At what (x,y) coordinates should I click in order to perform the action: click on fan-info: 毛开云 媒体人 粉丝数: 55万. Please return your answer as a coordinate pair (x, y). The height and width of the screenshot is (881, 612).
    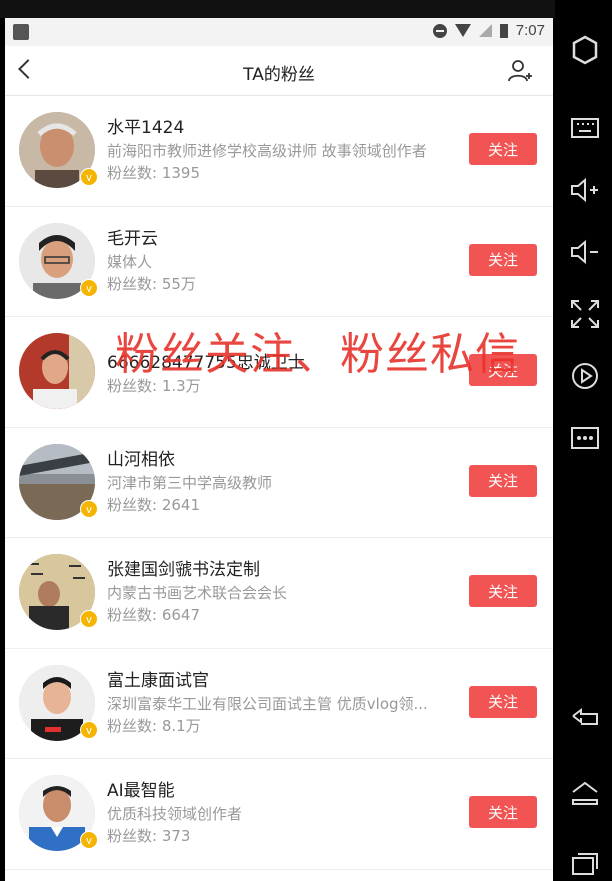
    Looking at the image, I should click on (275, 261).